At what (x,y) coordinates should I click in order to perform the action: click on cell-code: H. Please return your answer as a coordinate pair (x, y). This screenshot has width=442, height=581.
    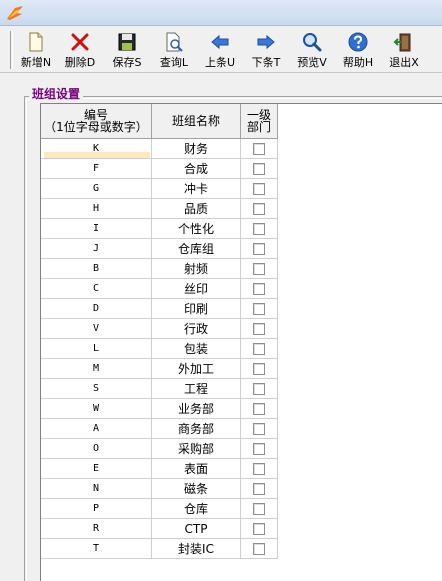
    Looking at the image, I should click on (96, 209).